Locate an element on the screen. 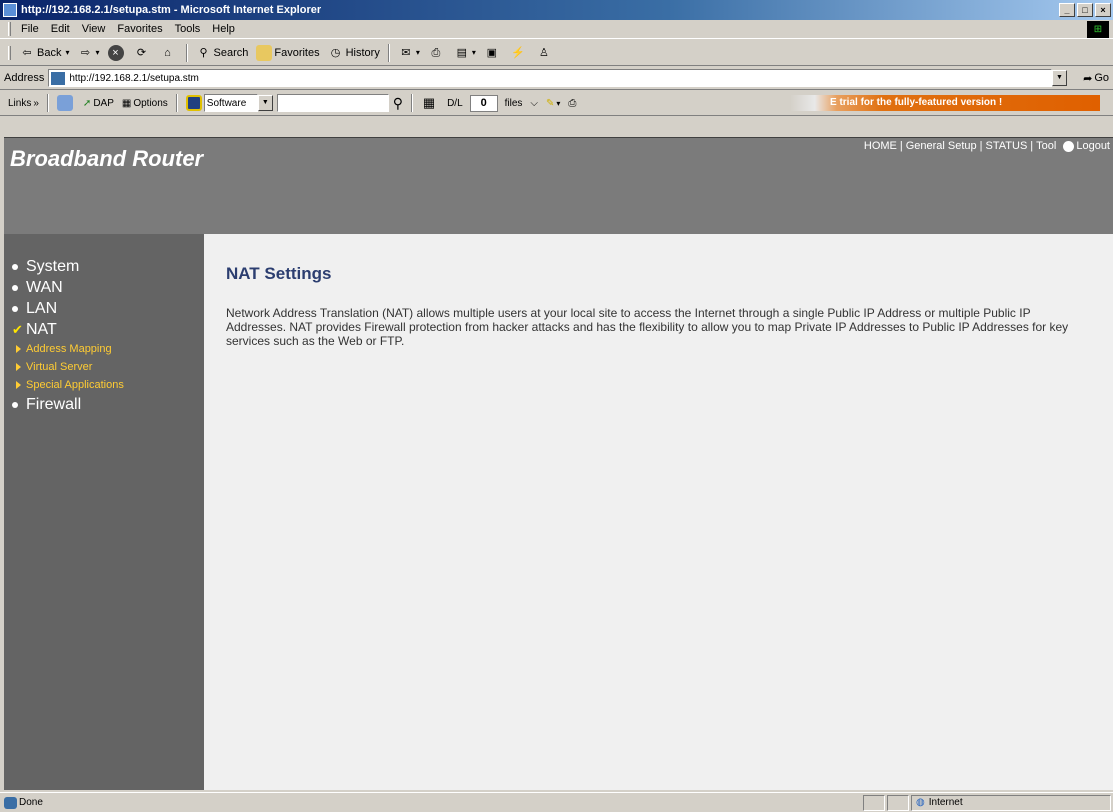  back-button: ⇦ Back ▾ is located at coordinates (44, 53).